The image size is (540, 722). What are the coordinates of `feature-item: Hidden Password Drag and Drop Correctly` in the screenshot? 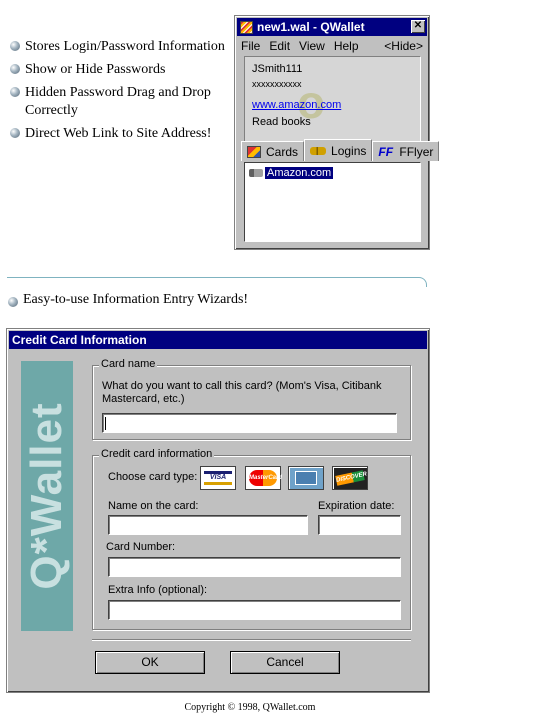 It's located at (120, 102).